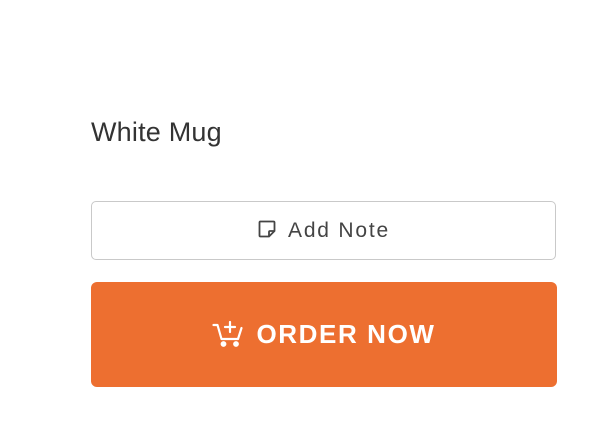  Describe the element at coordinates (346, 334) in the screenshot. I see `order-now-label: ORDER NOW` at that location.